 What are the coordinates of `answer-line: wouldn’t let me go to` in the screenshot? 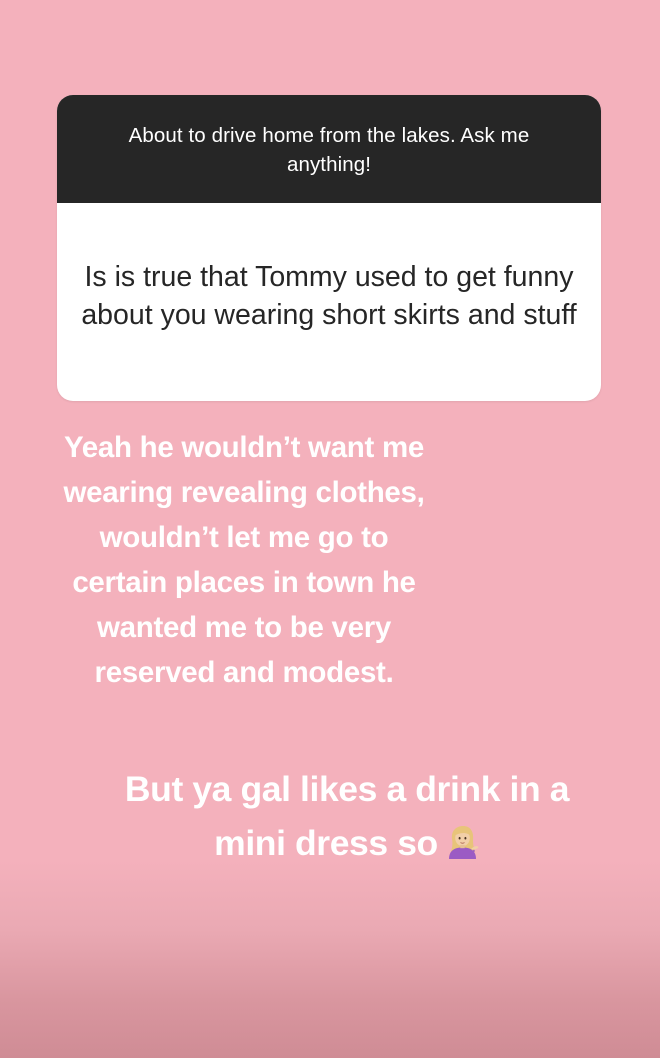 It's located at (244, 537).